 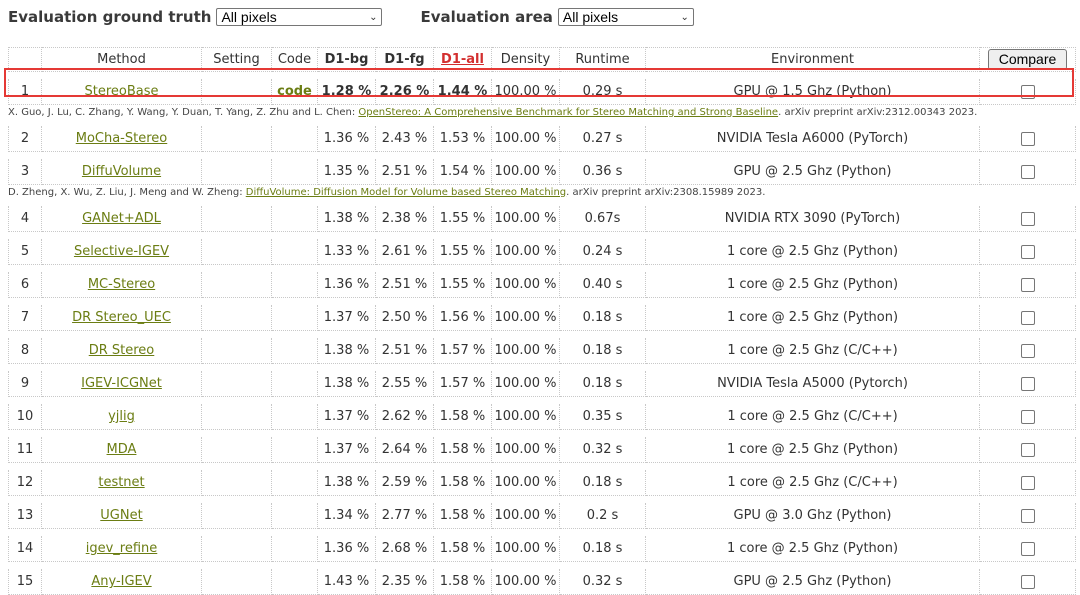 I want to click on d1-fg-cell: 2.64 %, so click(x=405, y=450).